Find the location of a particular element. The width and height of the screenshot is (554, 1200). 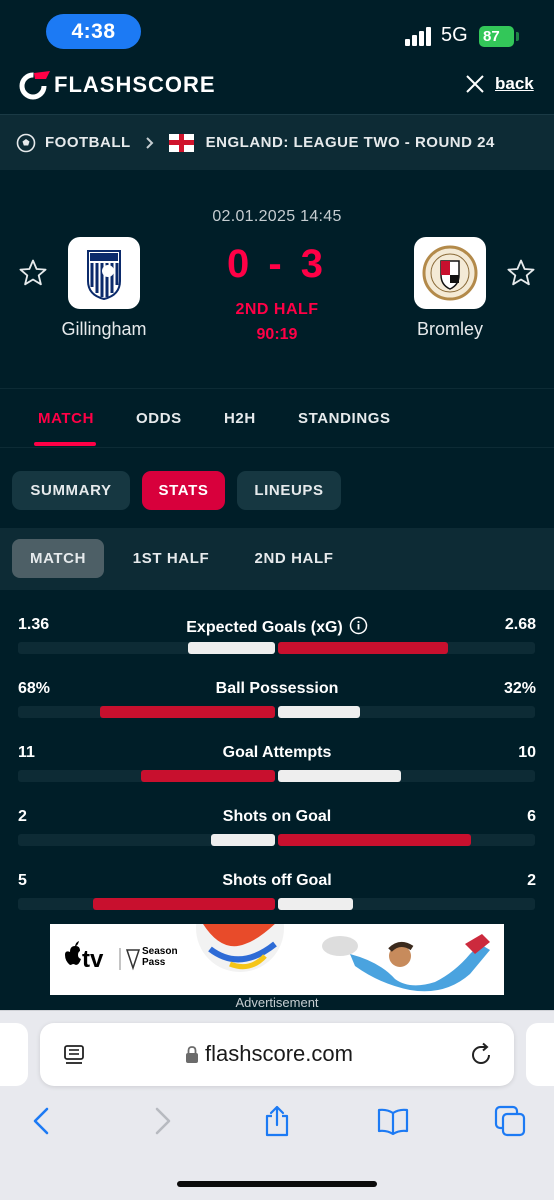

tab-lineups: LINEUPS is located at coordinates (289, 490).